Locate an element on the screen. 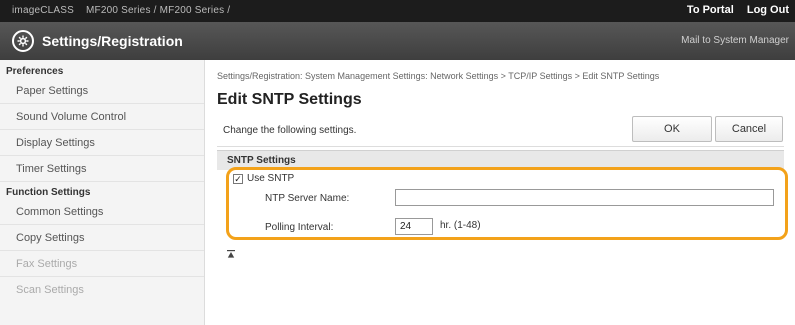 This screenshot has height=325, width=795. sidebar-item-paper-settings: Paper Settings is located at coordinates (102, 91).